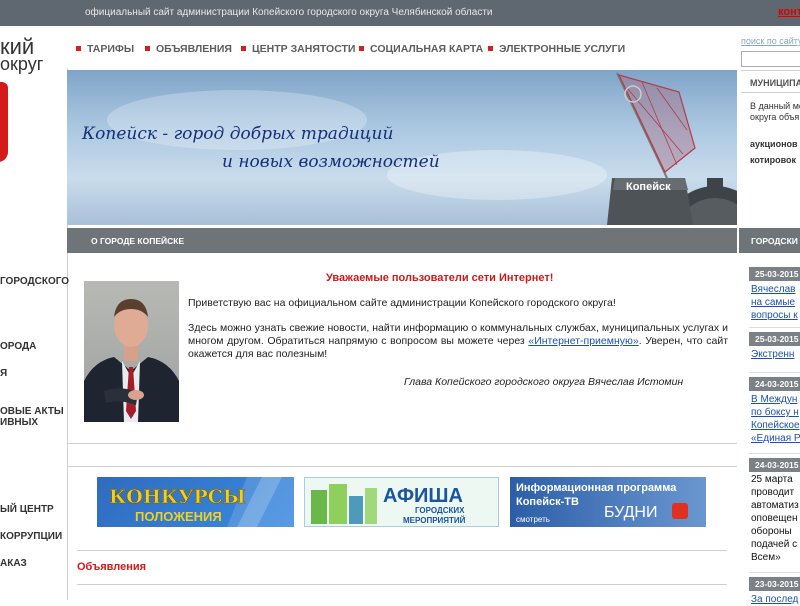 This screenshot has width=800, height=606. What do you see at coordinates (177, 497) in the screenshot?
I see `banner-title: КОНКУРСЫ` at bounding box center [177, 497].